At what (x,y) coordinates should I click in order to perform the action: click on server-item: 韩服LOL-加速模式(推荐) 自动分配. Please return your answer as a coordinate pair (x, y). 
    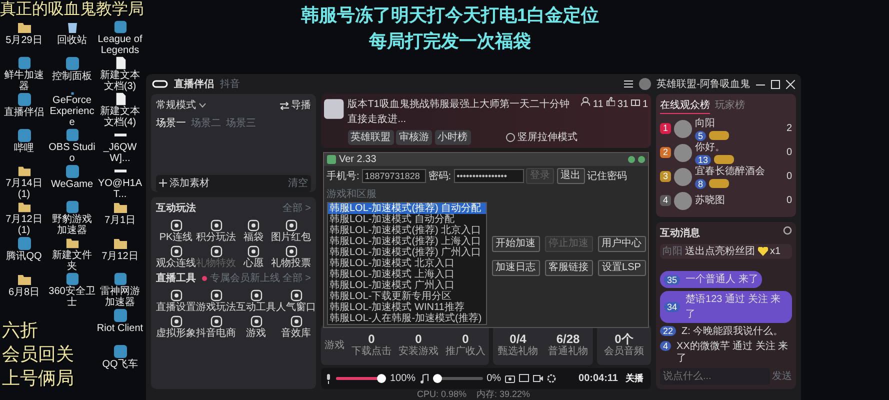
    Looking at the image, I should click on (407, 208).